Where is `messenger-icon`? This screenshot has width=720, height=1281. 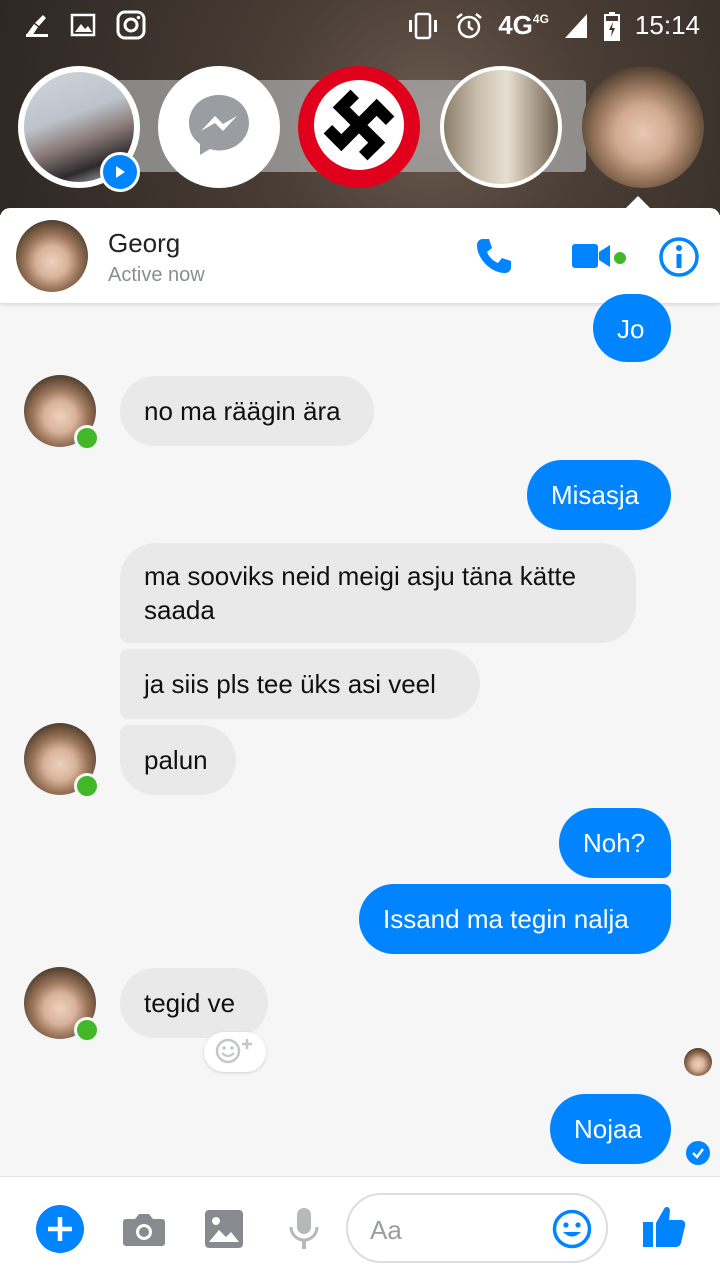 messenger-icon is located at coordinates (219, 127).